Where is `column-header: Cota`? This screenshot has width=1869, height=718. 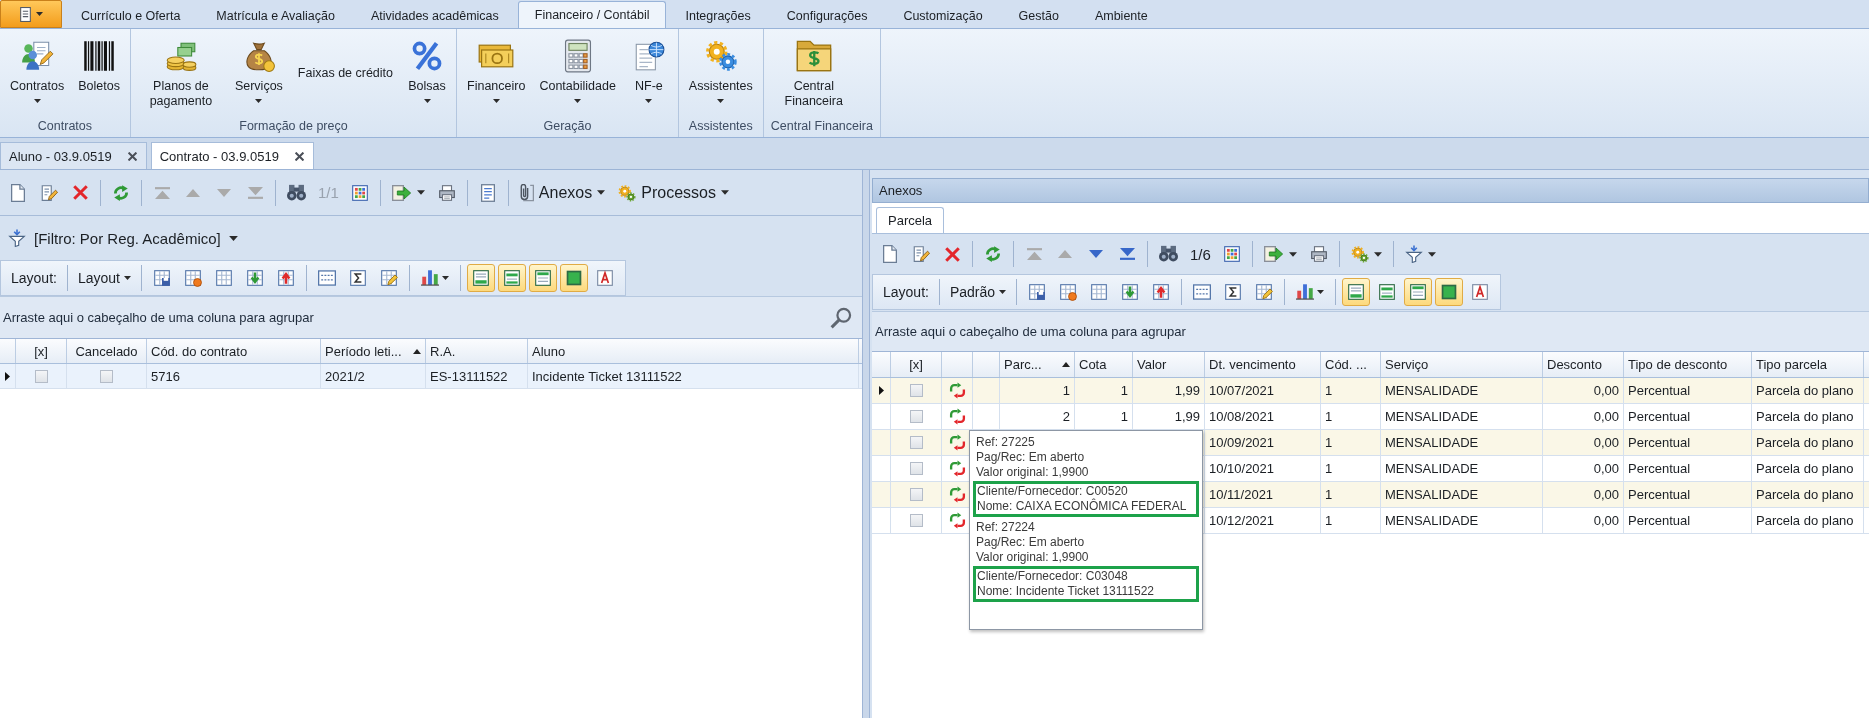 column-header: Cota is located at coordinates (1104, 364).